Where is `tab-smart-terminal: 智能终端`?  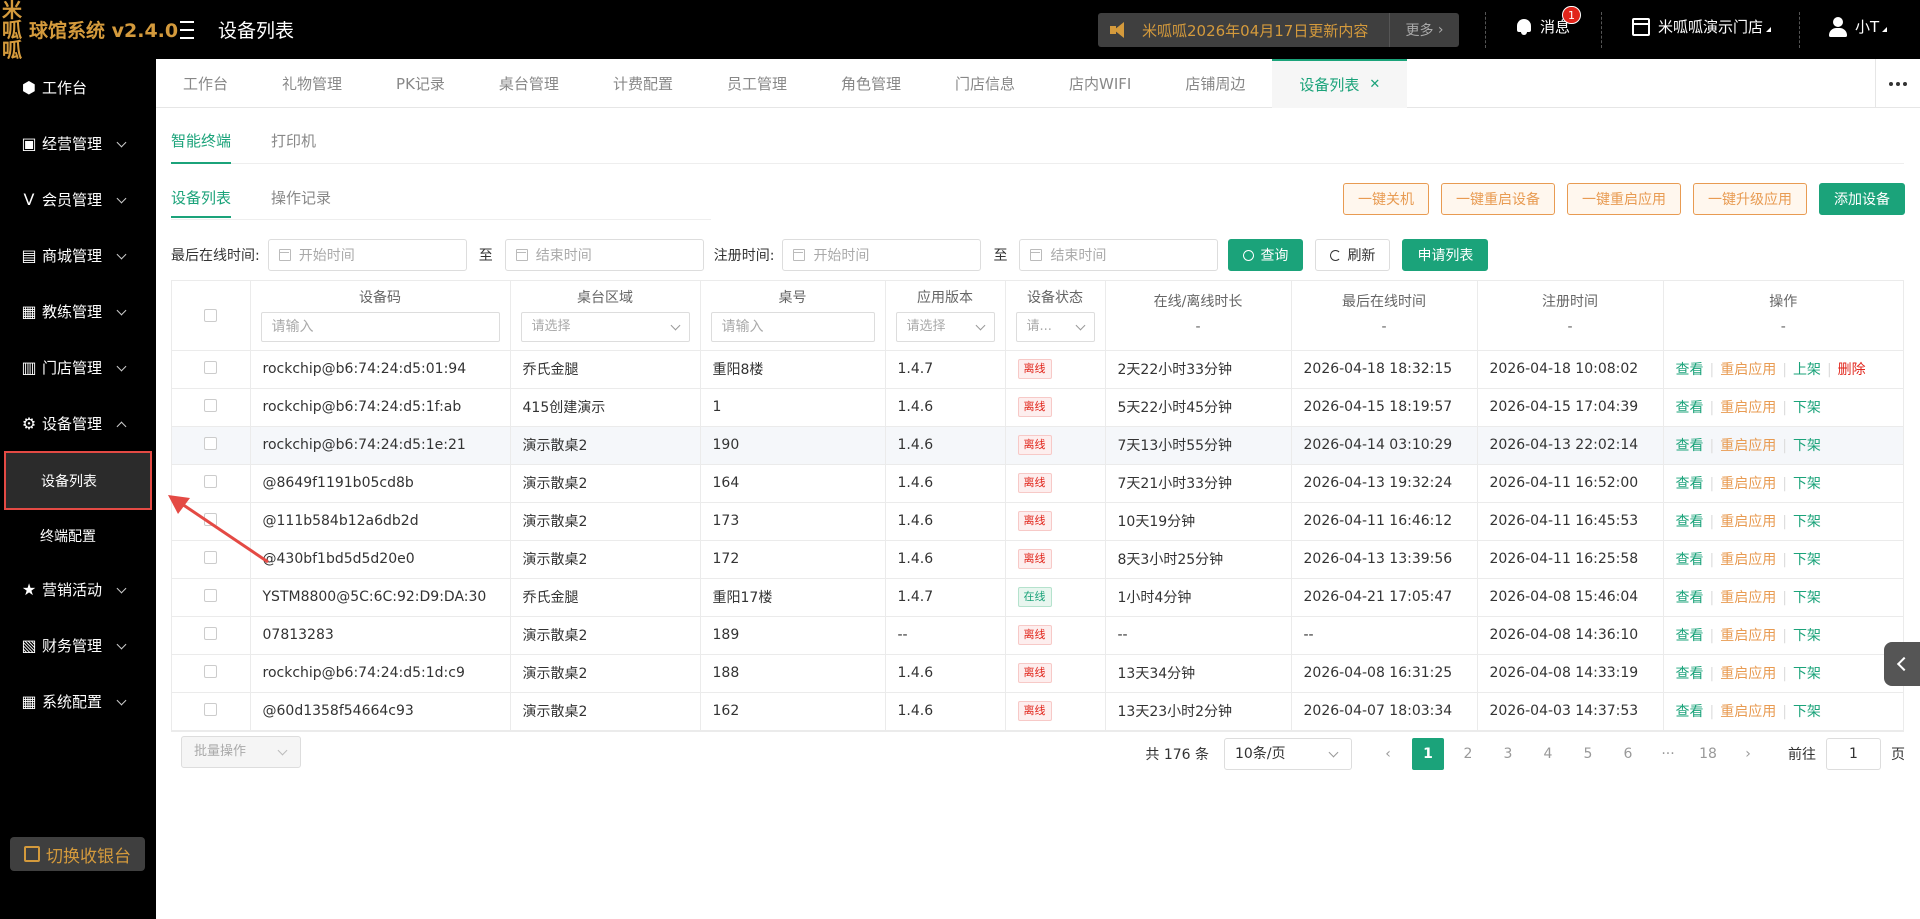 tab-smart-terminal: 智能终端 is located at coordinates (201, 144).